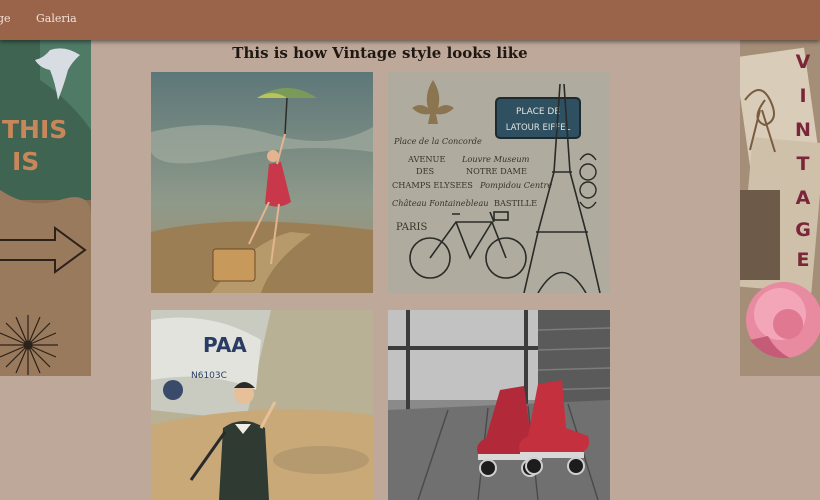 The image size is (820, 500). Describe the element at coordinates (803, 164) in the screenshot. I see `banner-letter-t: T` at that location.